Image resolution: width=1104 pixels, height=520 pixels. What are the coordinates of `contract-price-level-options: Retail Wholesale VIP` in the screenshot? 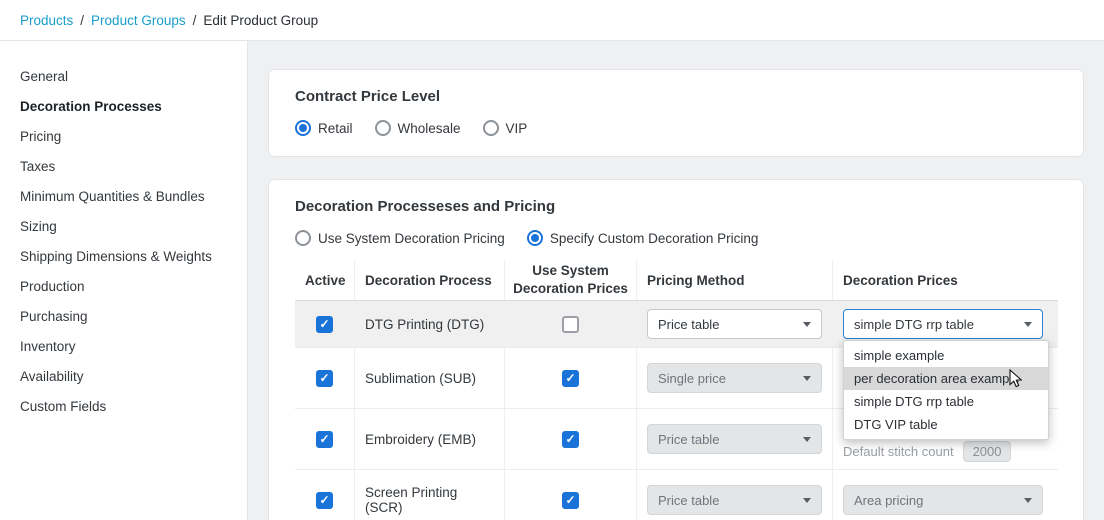 It's located at (676, 128).